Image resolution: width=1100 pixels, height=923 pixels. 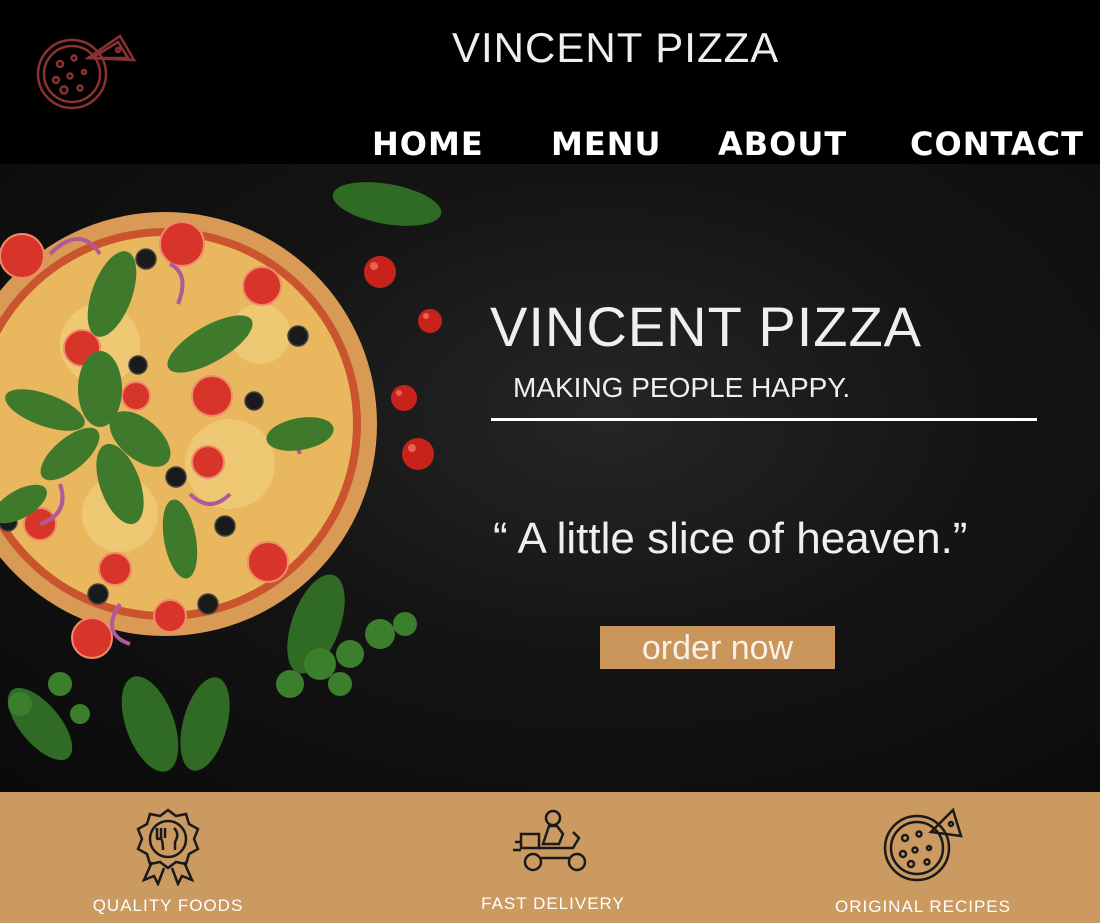 What do you see at coordinates (782, 144) in the screenshot?
I see `nav-about-link: ABOUT` at bounding box center [782, 144].